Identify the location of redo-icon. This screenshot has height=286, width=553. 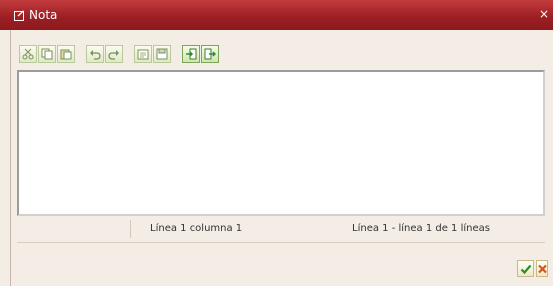
(114, 54).